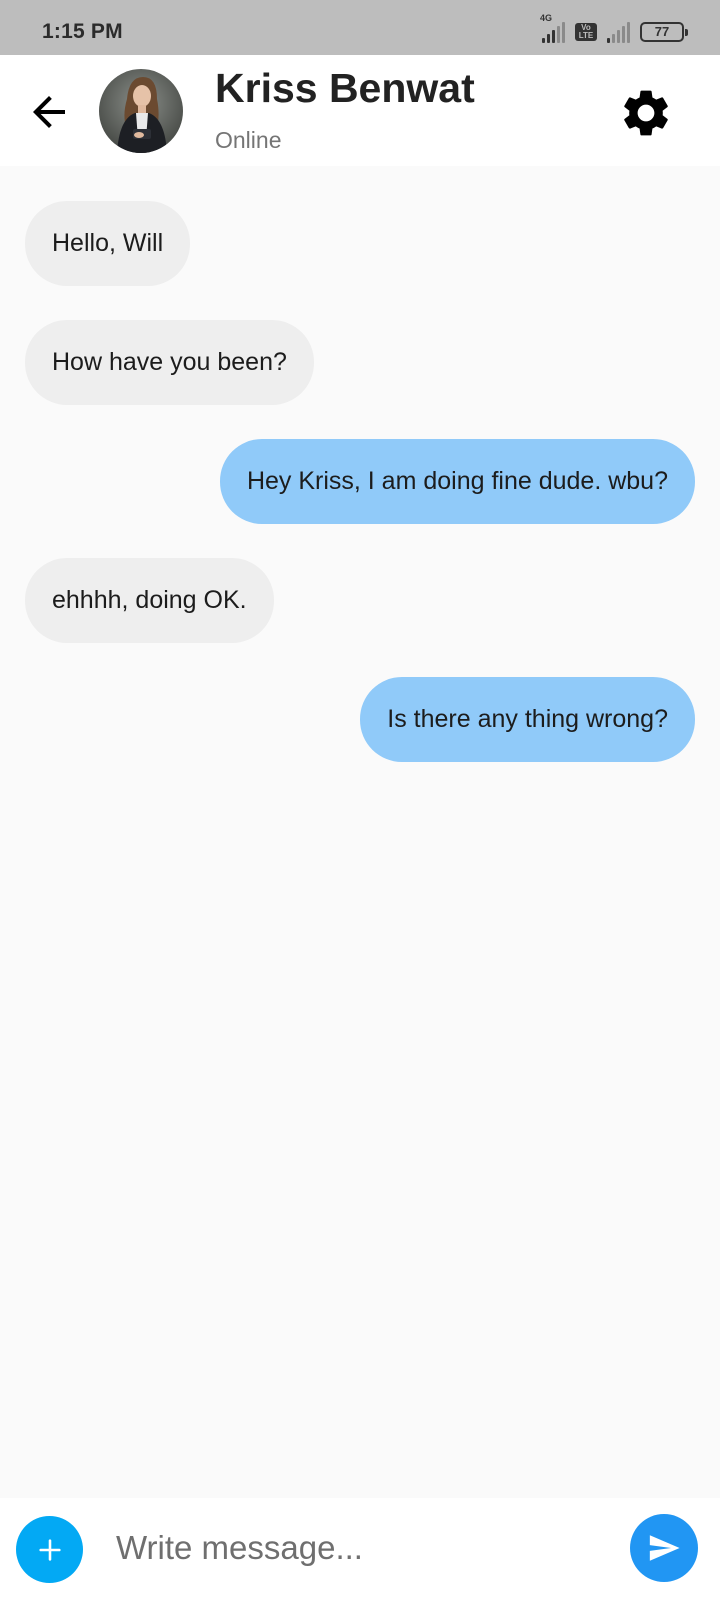 Image resolution: width=720 pixels, height=1600 pixels. Describe the element at coordinates (457, 481) in the screenshot. I see `outgoing-message: Hey Kriss, I am doing fine dude. wbu?` at that location.